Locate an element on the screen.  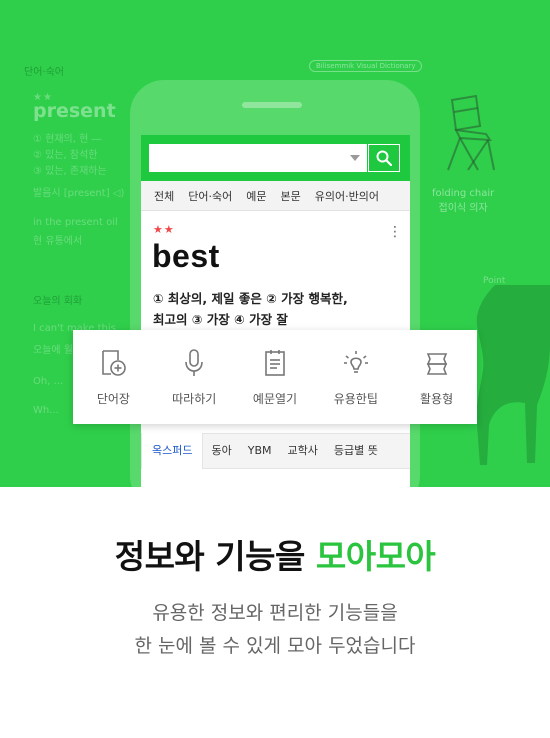
feature-label: 예문열기 is located at coordinates (275, 399).